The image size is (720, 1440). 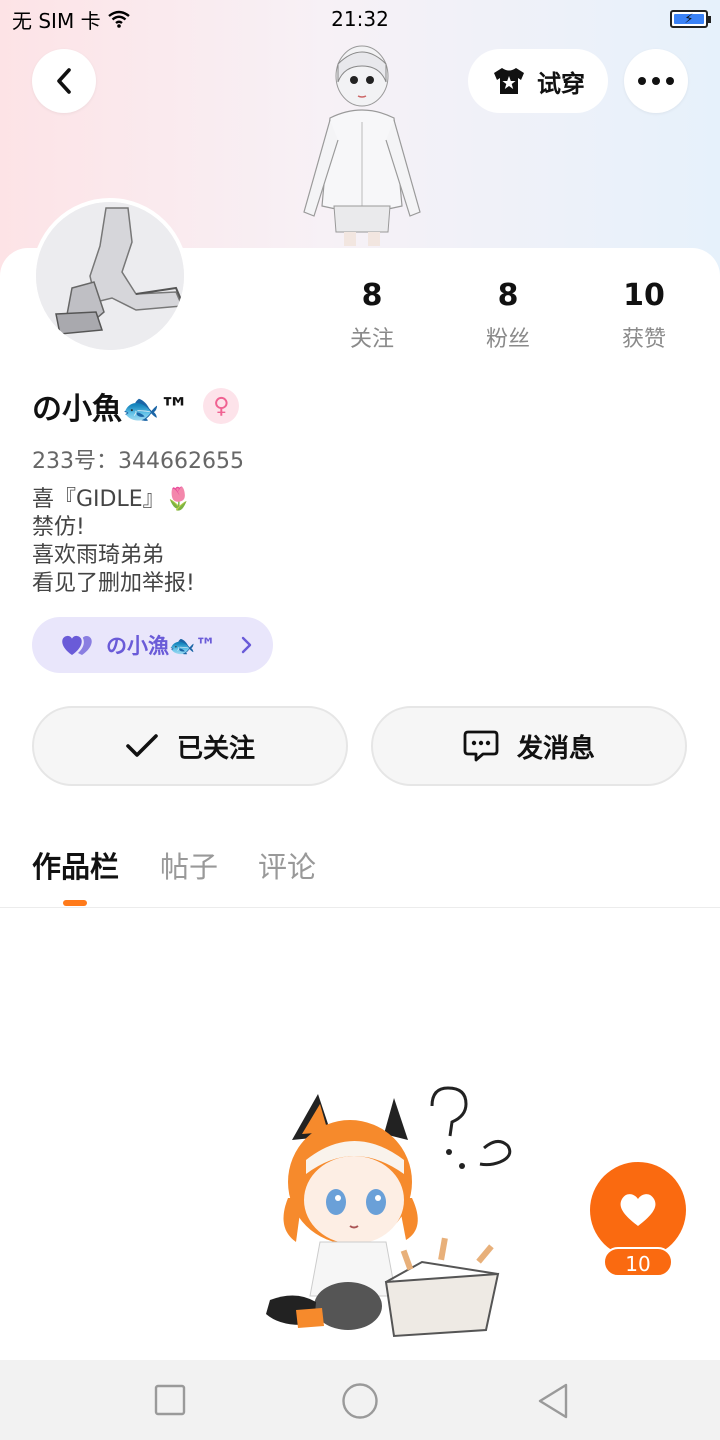 I want to click on fan-group-pill: の小漁🐟™, so click(x=152, y=645).